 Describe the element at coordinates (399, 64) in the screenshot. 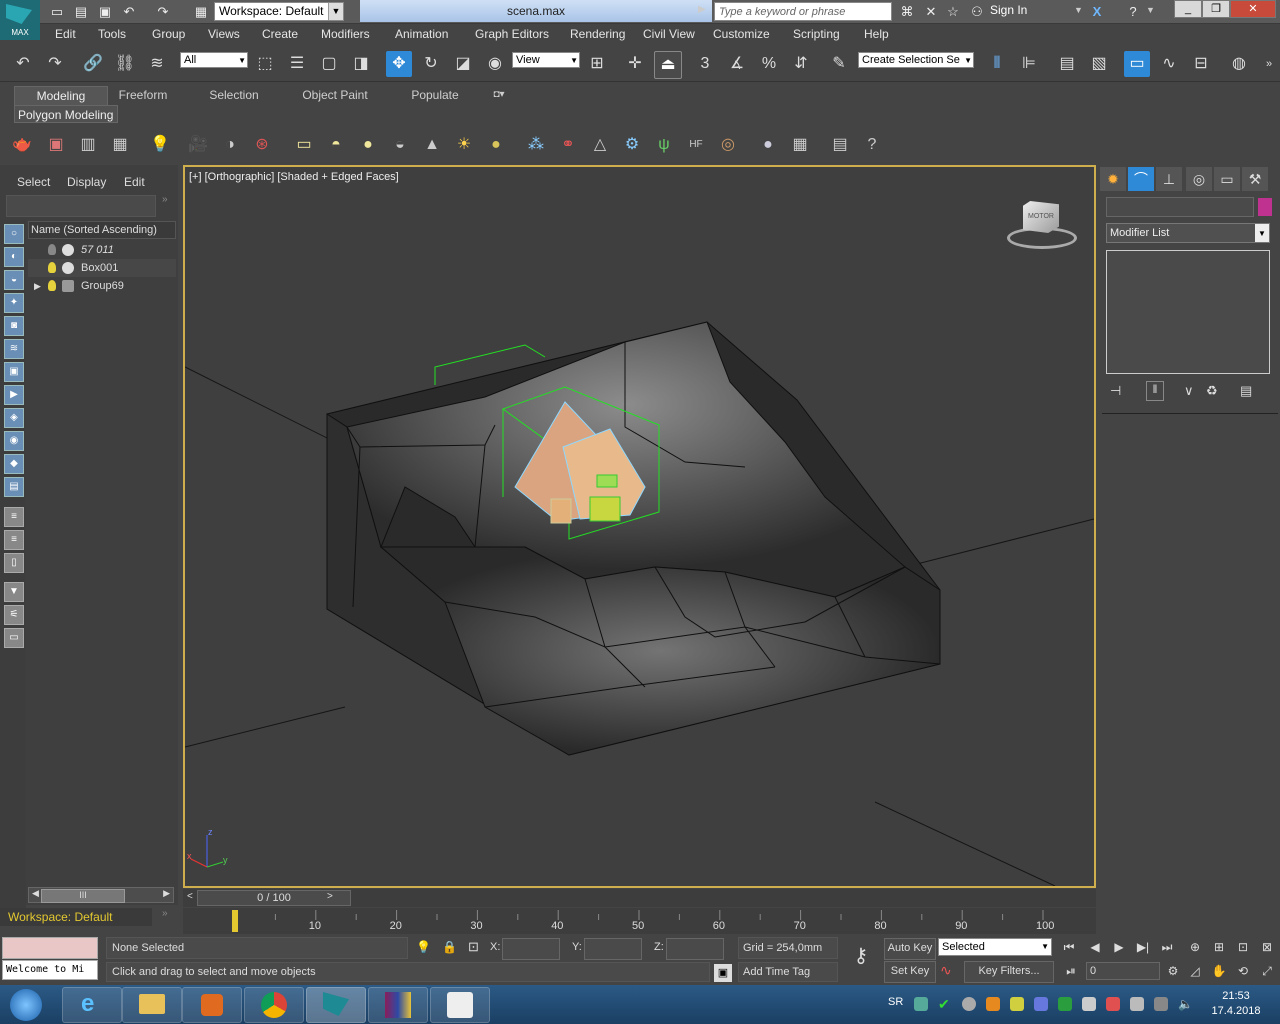

I see `select-and-move-icon: ✥` at that location.